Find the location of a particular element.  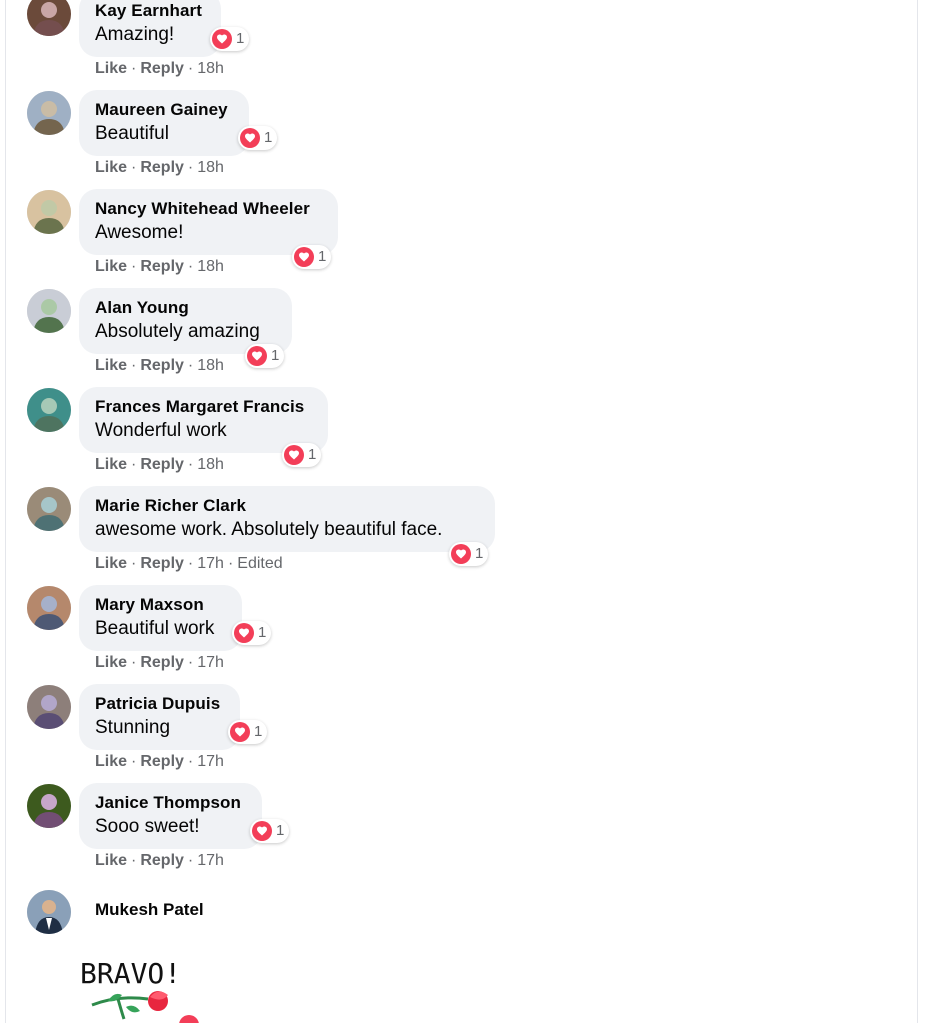

sticker-text: BRAVO! is located at coordinates (130, 973).